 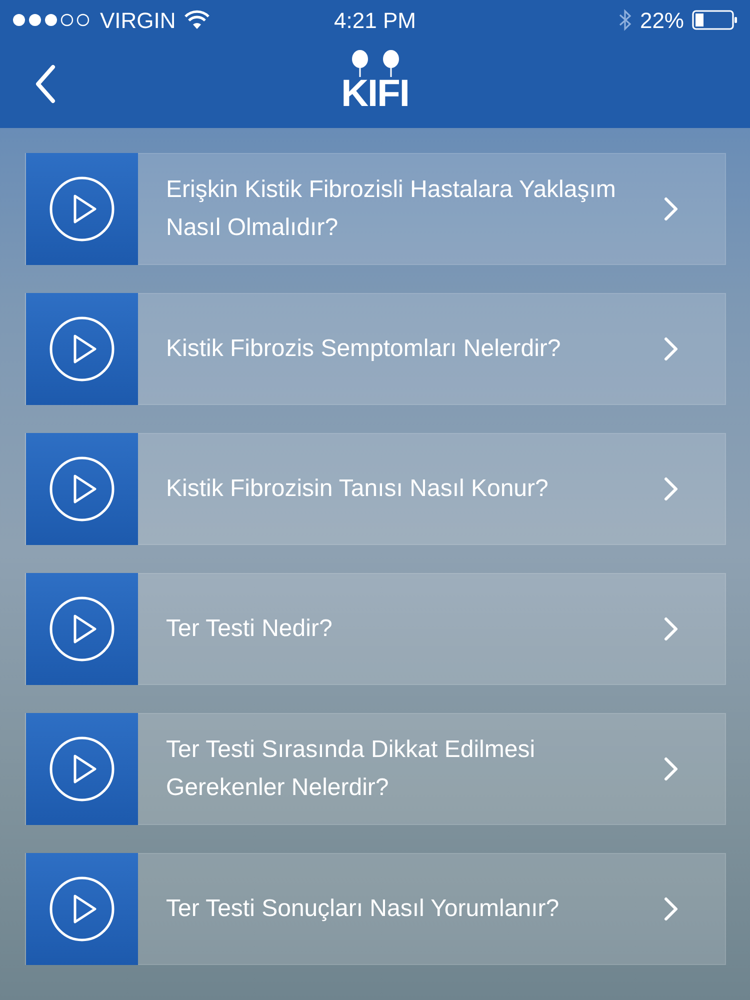 What do you see at coordinates (358, 489) in the screenshot?
I see `video-title: Kistik Fibrozisin Tanısı Nasıl Konur?` at bounding box center [358, 489].